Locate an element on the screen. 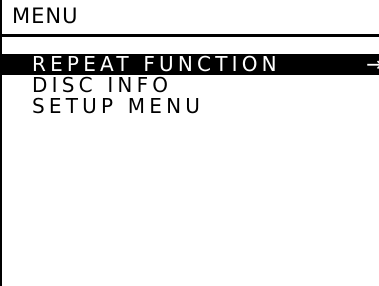 The height and width of the screenshot is (286, 379). menu-item-setup-menu: SETUP MENU is located at coordinates (190, 106).